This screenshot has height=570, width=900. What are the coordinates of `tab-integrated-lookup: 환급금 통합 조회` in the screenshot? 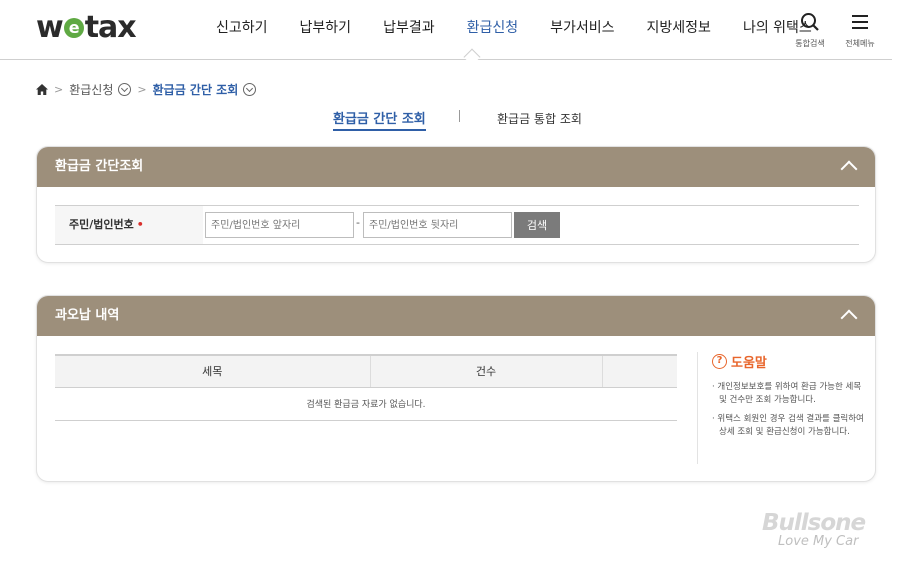 It's located at (539, 118).